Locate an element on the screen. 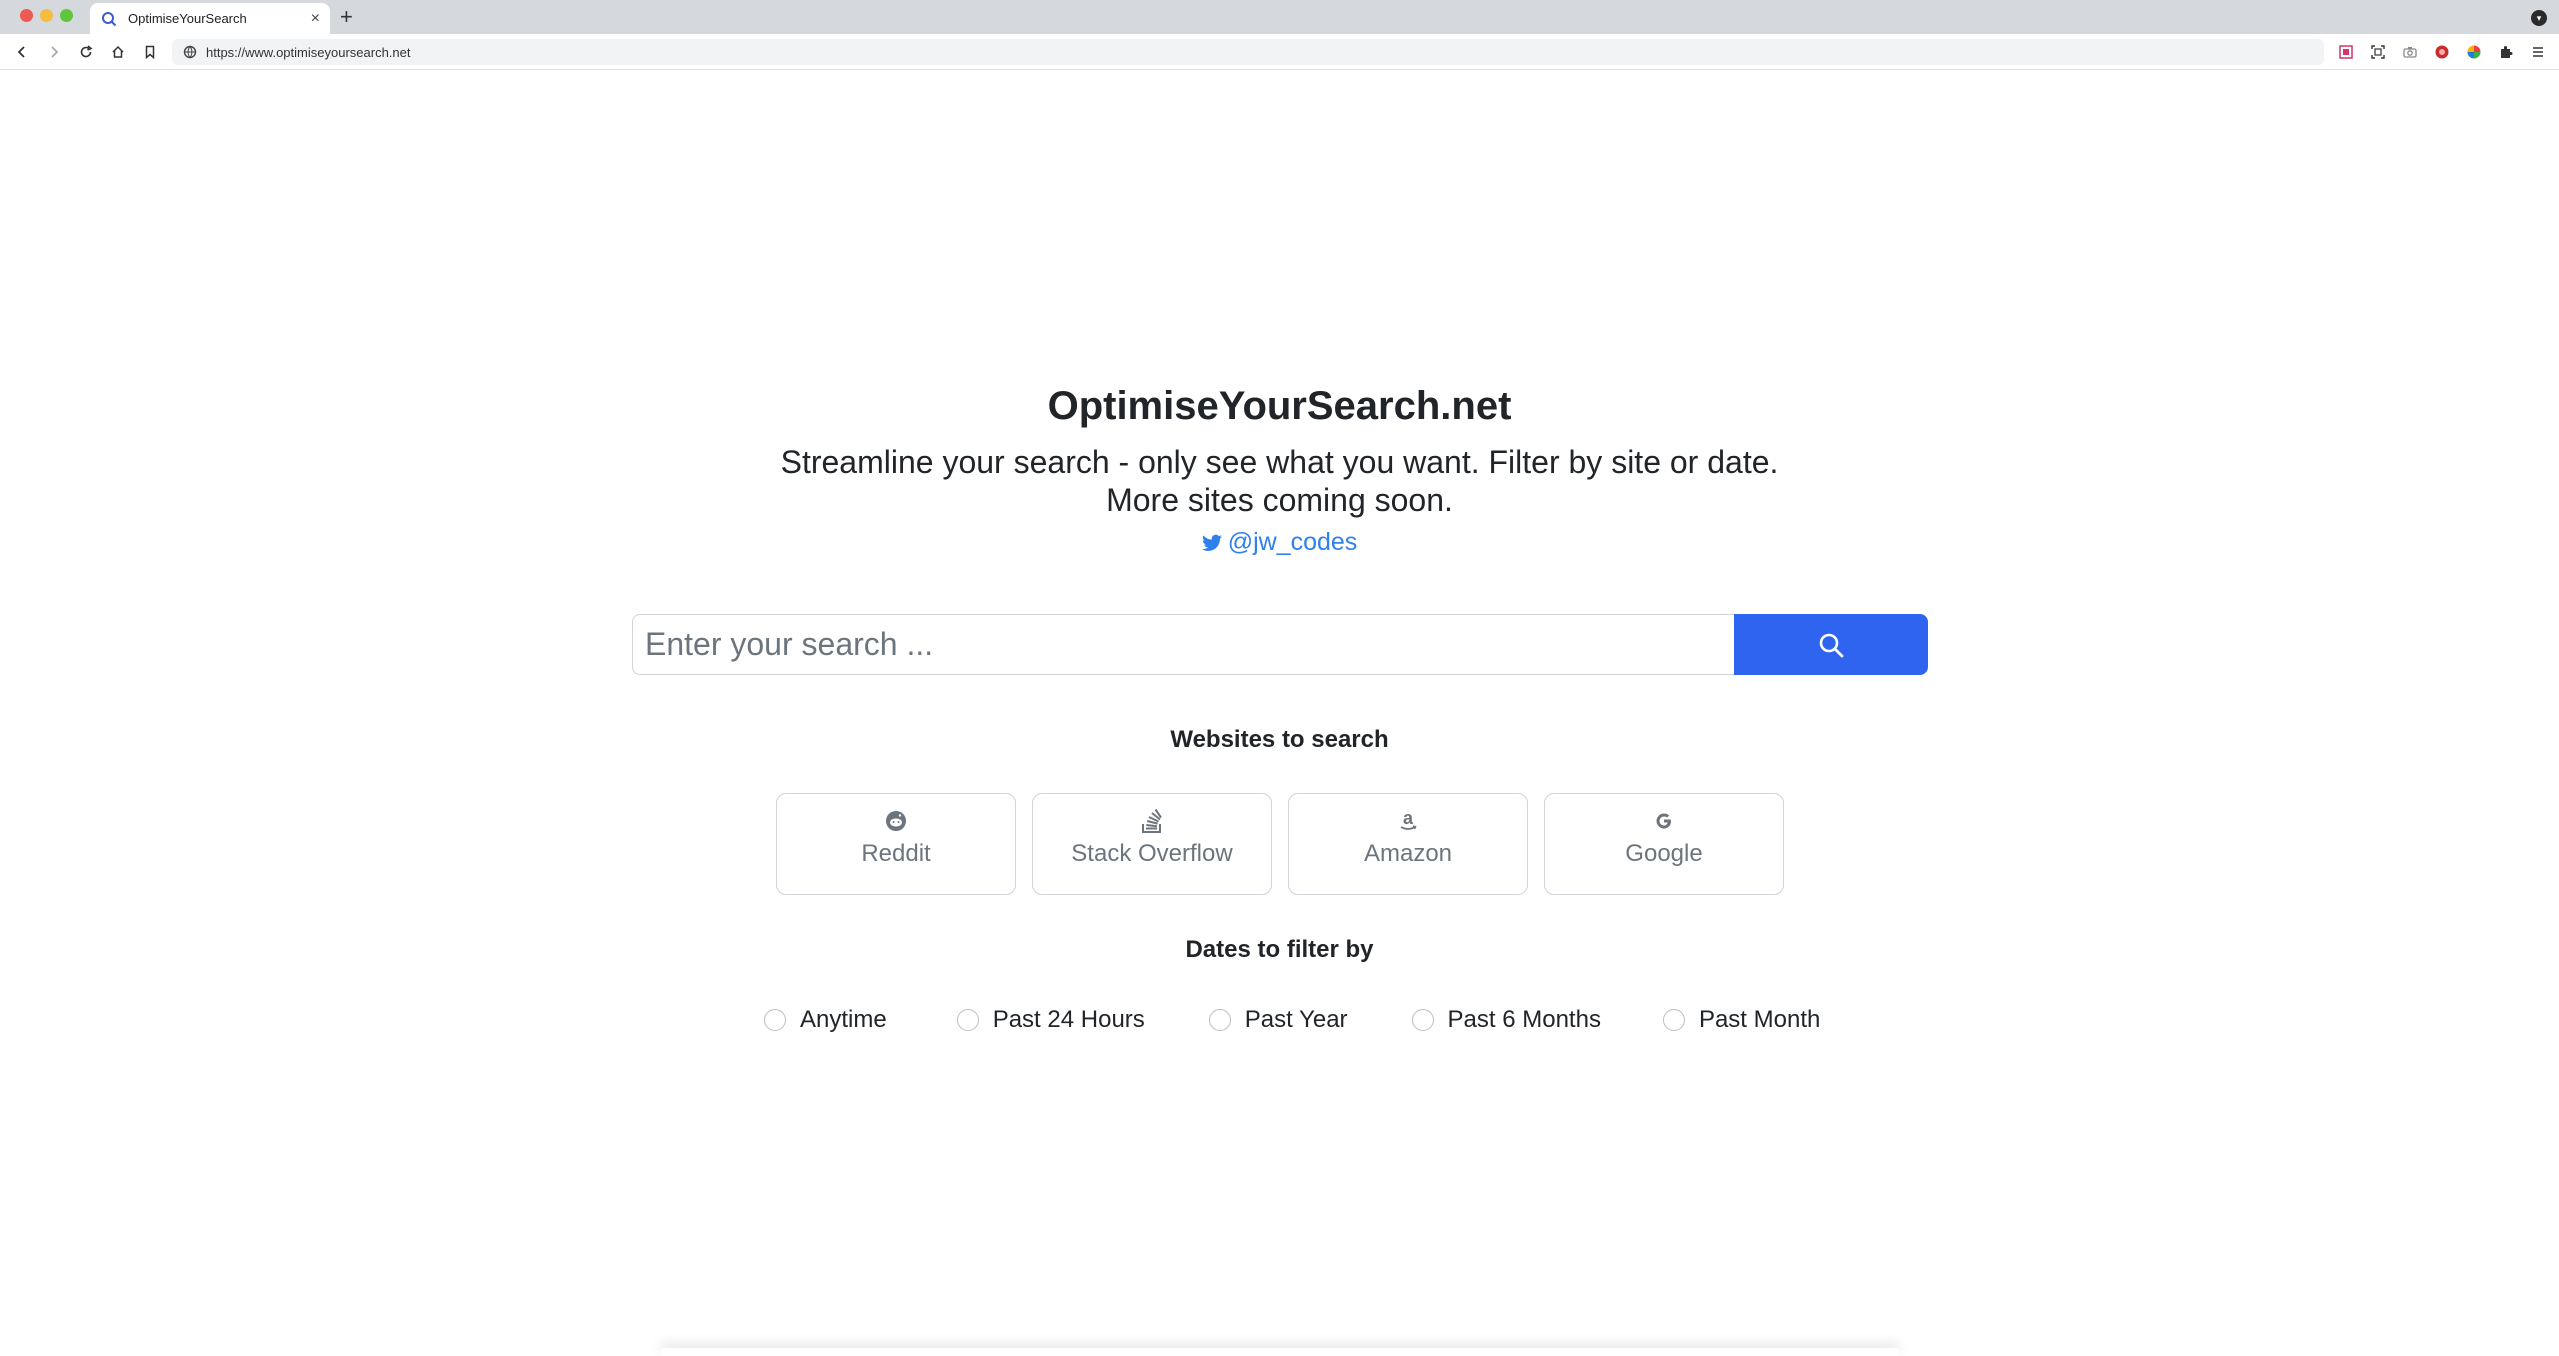  date-option-anytime: Anytime is located at coordinates (825, 1020).